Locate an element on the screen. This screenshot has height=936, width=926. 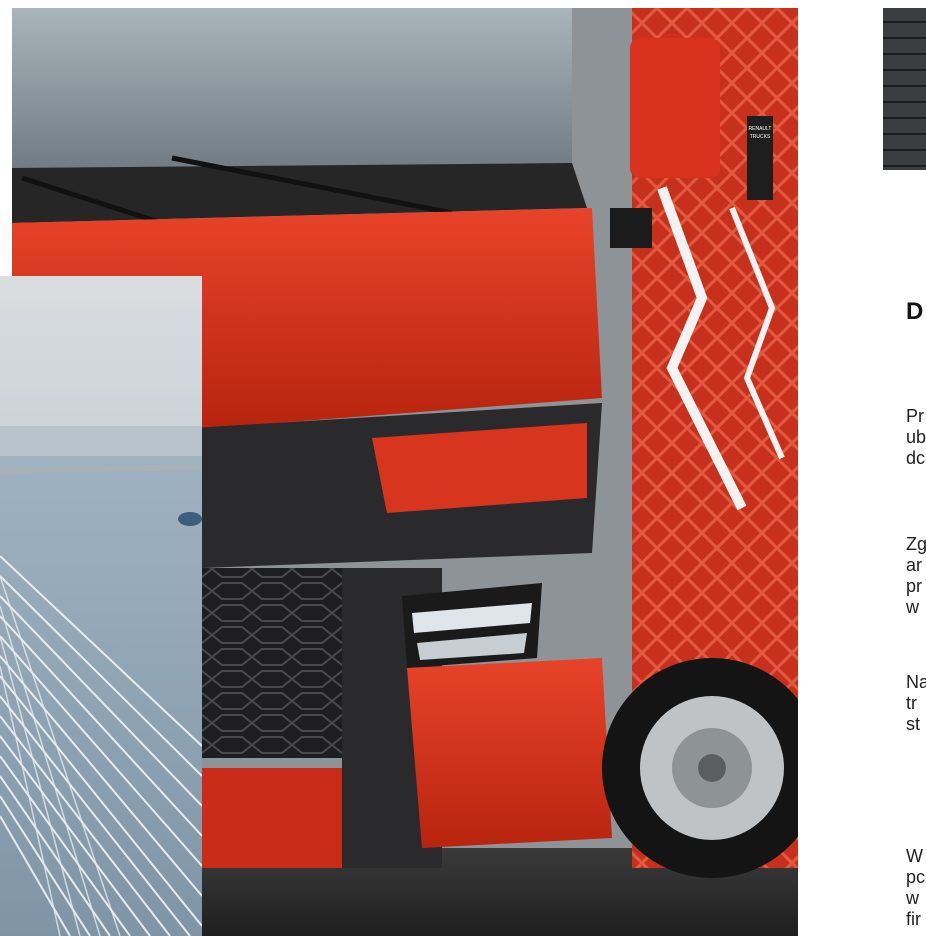
paragraph-line: tr is located at coordinates (911, 703).